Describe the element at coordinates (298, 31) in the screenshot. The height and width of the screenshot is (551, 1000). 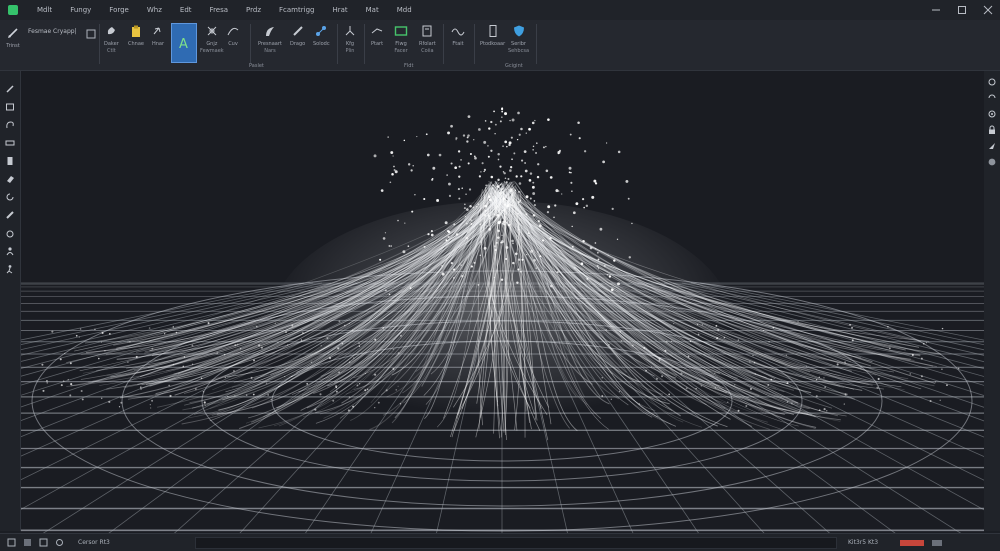
I see `pen-icon` at that location.